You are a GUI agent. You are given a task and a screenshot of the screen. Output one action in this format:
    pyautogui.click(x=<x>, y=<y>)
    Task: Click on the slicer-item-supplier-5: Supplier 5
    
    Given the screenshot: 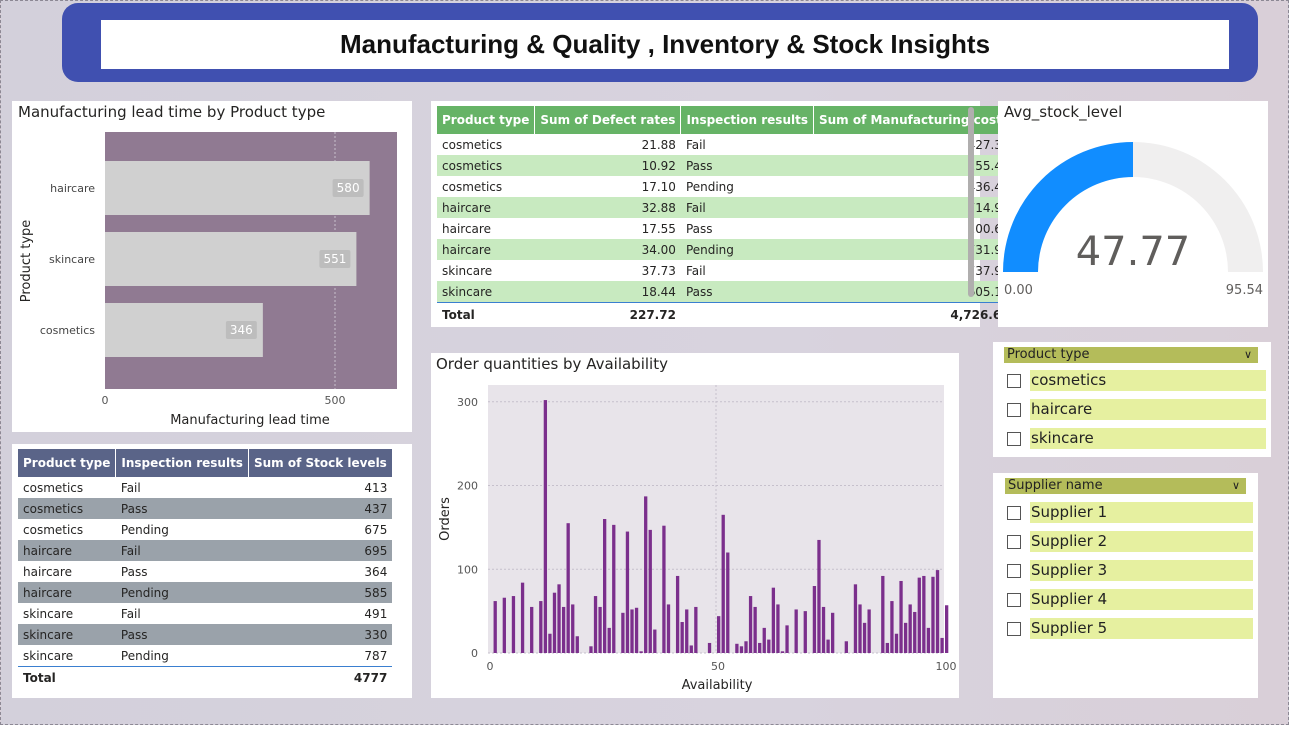 What is the action you would take?
    pyautogui.click(x=1130, y=628)
    